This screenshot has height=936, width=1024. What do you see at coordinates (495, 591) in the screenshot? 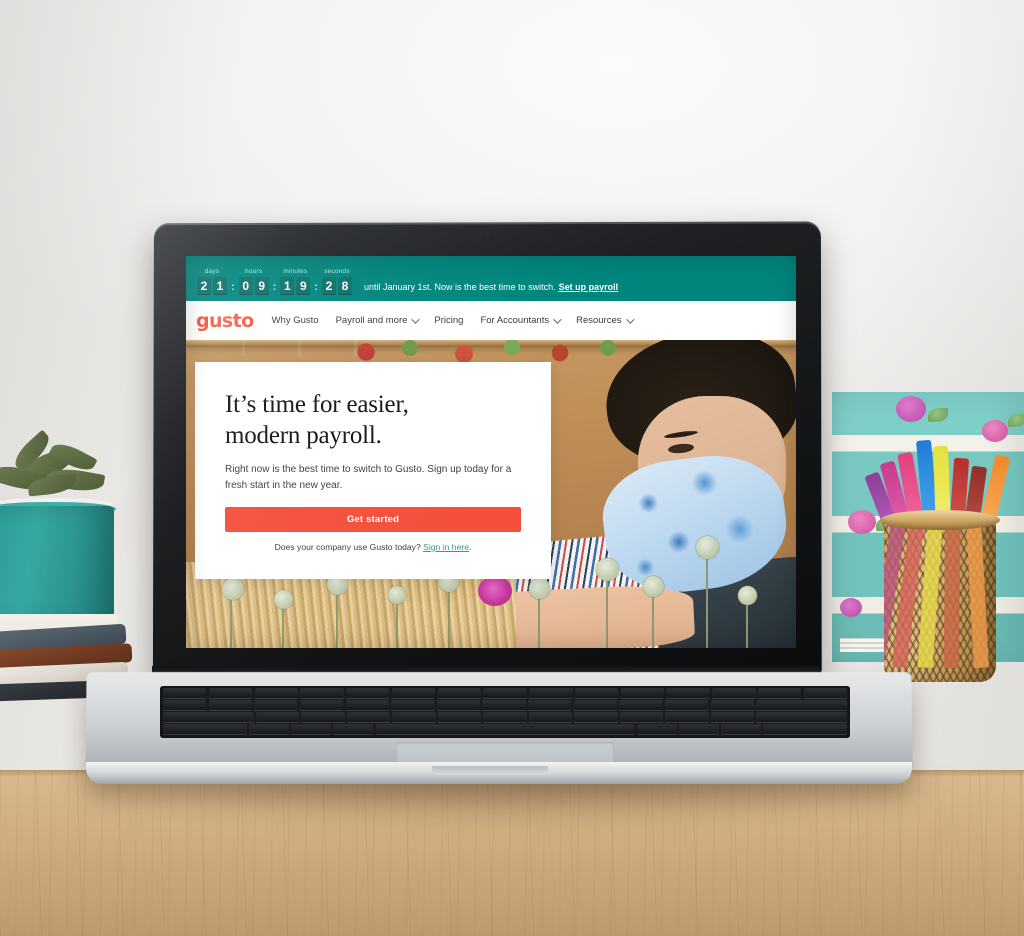
I see `photo-pink-flower` at bounding box center [495, 591].